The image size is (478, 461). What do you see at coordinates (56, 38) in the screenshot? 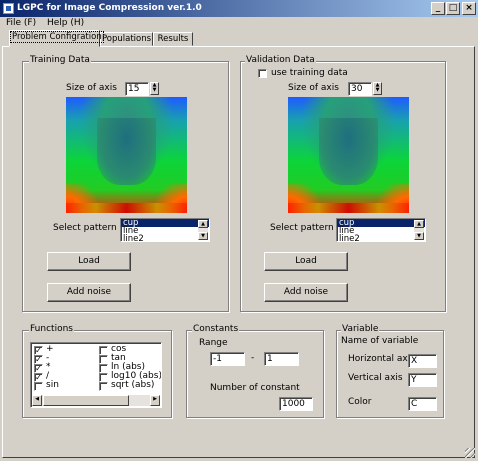
I see `tab-problem-configration: Problem Configration` at bounding box center [56, 38].